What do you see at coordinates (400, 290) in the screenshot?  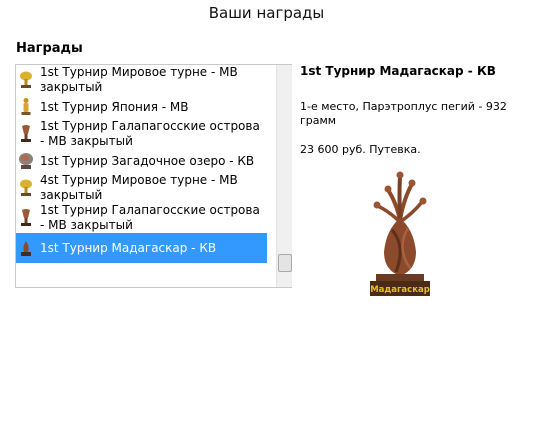 I see `trophy-caption: Мадагаскар` at bounding box center [400, 290].